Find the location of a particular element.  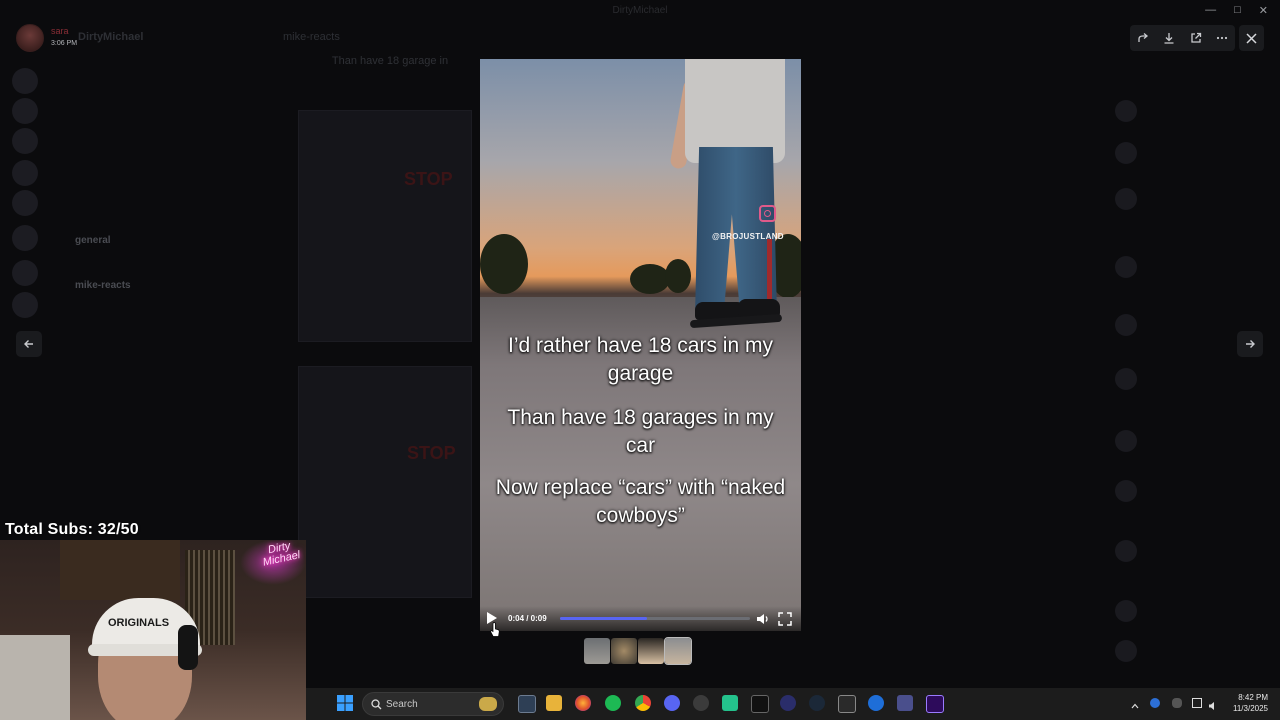

video-progress-bar is located at coordinates (655, 618).